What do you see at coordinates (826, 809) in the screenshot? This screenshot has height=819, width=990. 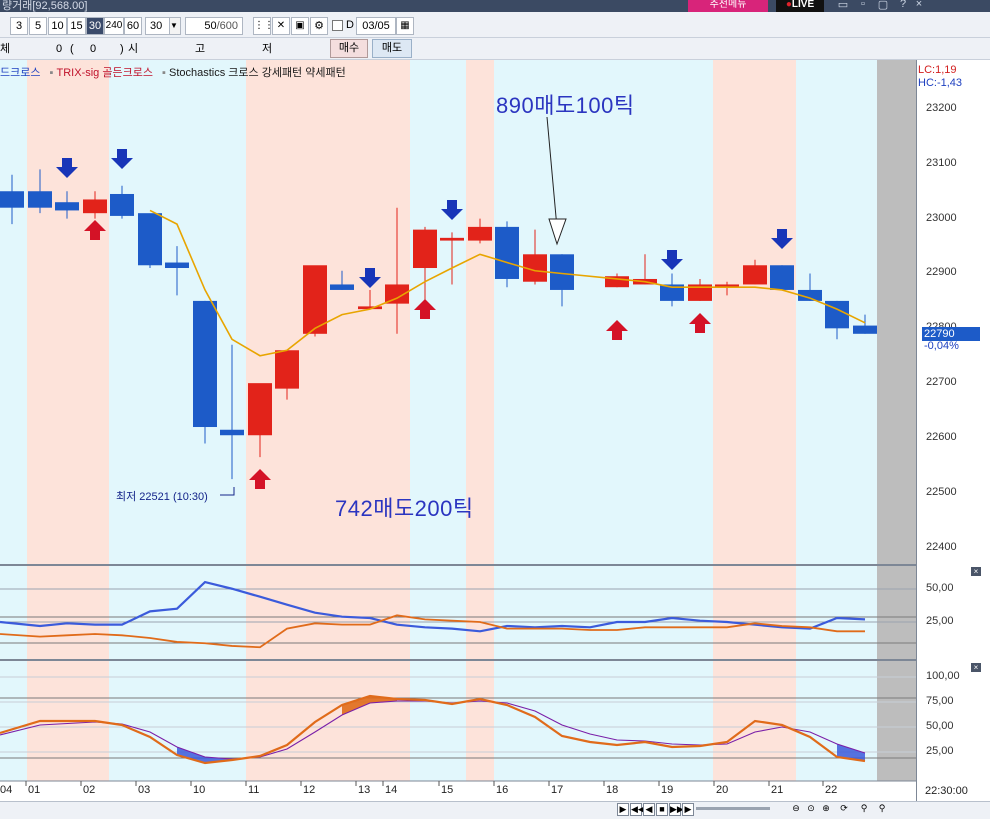 I see `zoom-in-icon: ⊕` at bounding box center [826, 809].